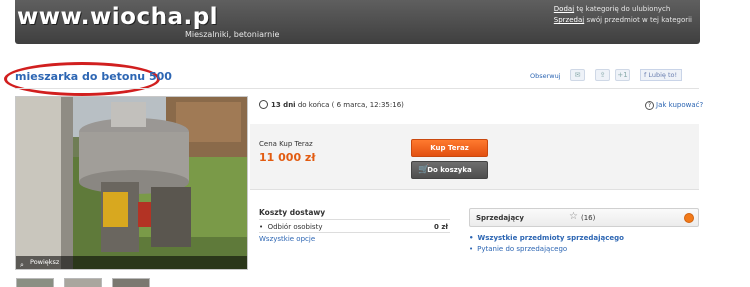 The image size is (750, 287). I want to click on sell-row: Sprzedaj swój przedmiot w tej kategorii, so click(623, 20).